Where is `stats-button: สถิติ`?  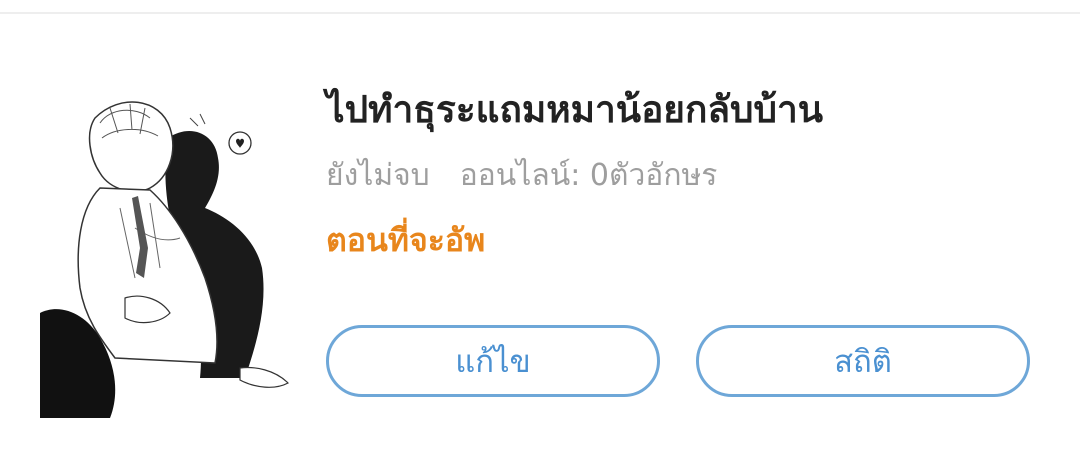 stats-button: สถิติ is located at coordinates (863, 361).